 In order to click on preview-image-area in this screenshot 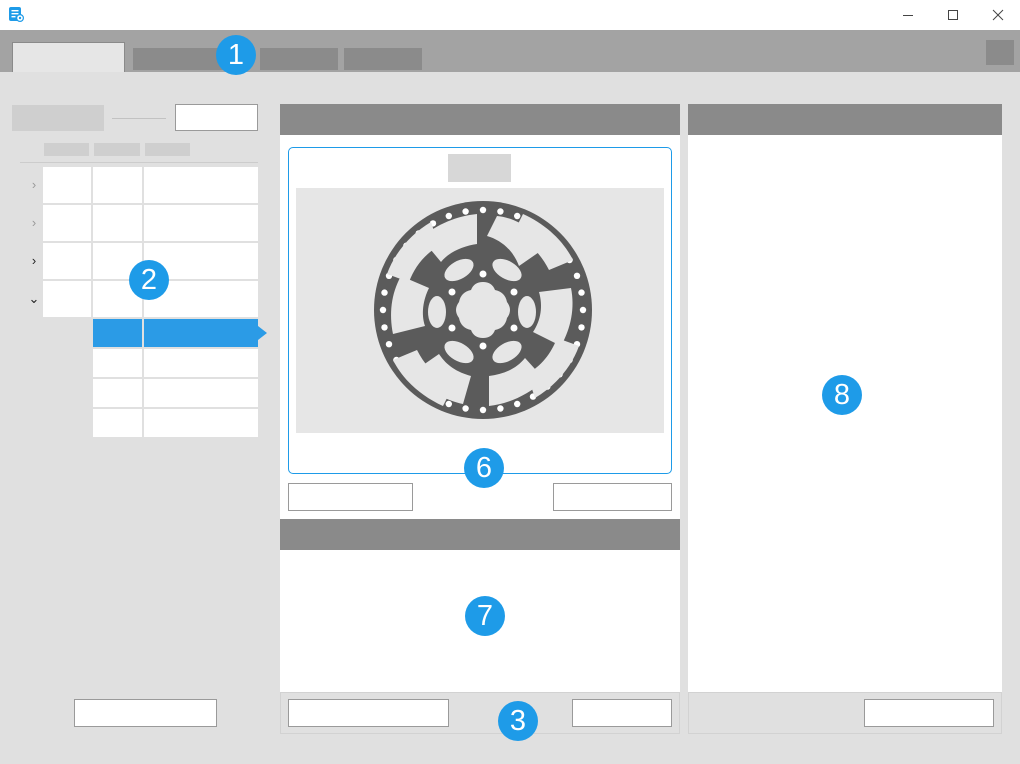, I will do `click(480, 310)`.